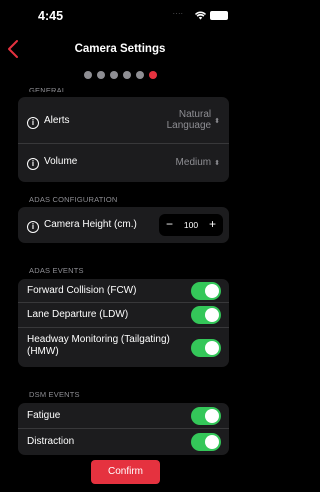 Image resolution: width=320 pixels, height=492 pixels. Describe the element at coordinates (123, 120) in the screenshot. I see `alerts-row: i Alerts Natural Language ⬍` at that location.